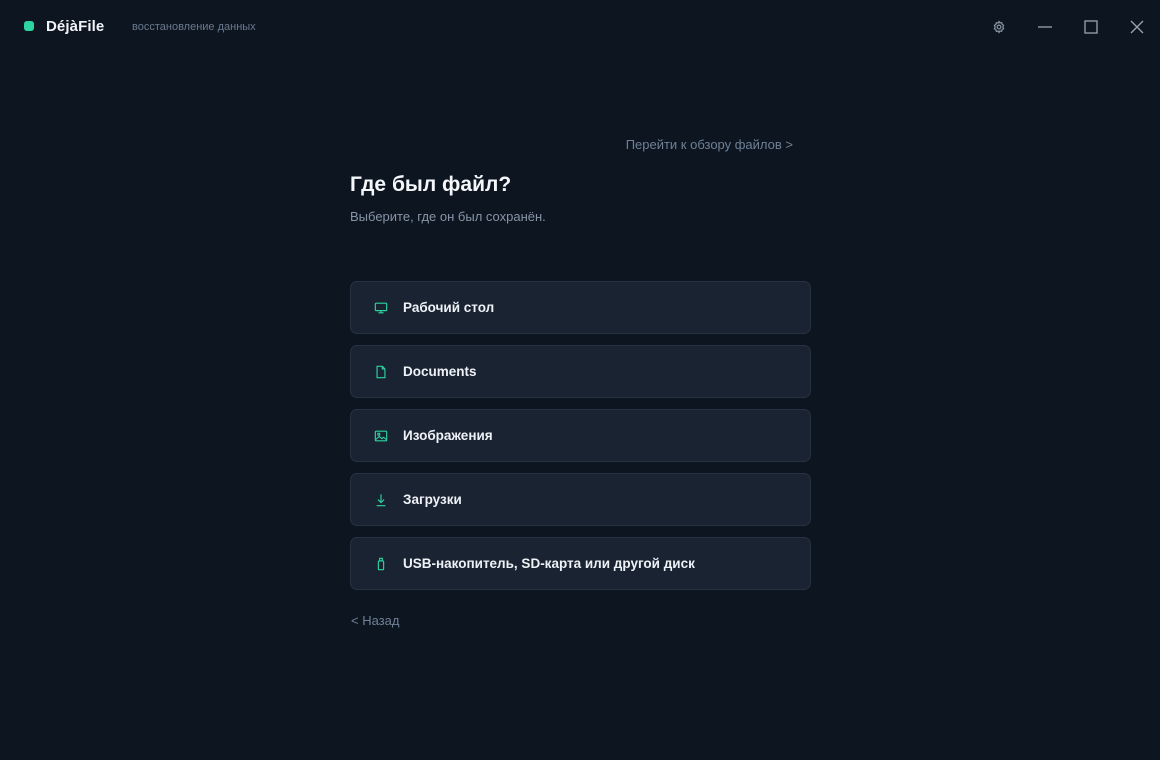 The width and height of the screenshot is (1160, 760). I want to click on maximize-button, so click(1091, 27).